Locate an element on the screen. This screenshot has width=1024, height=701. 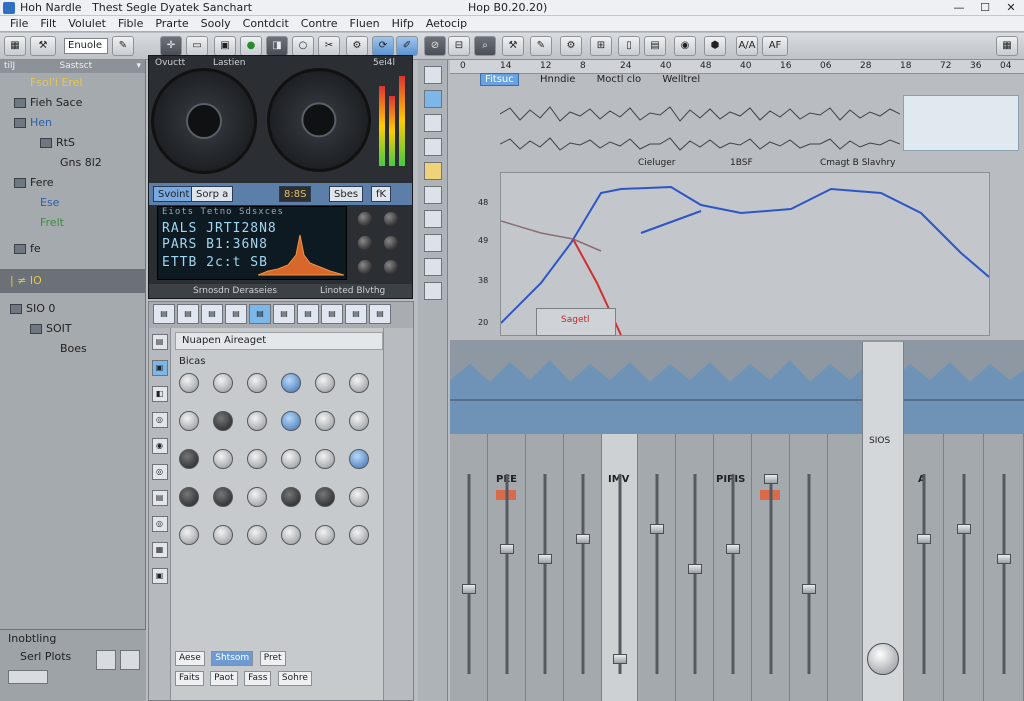
view-icon: ▦ is located at coordinates (1007, 46).